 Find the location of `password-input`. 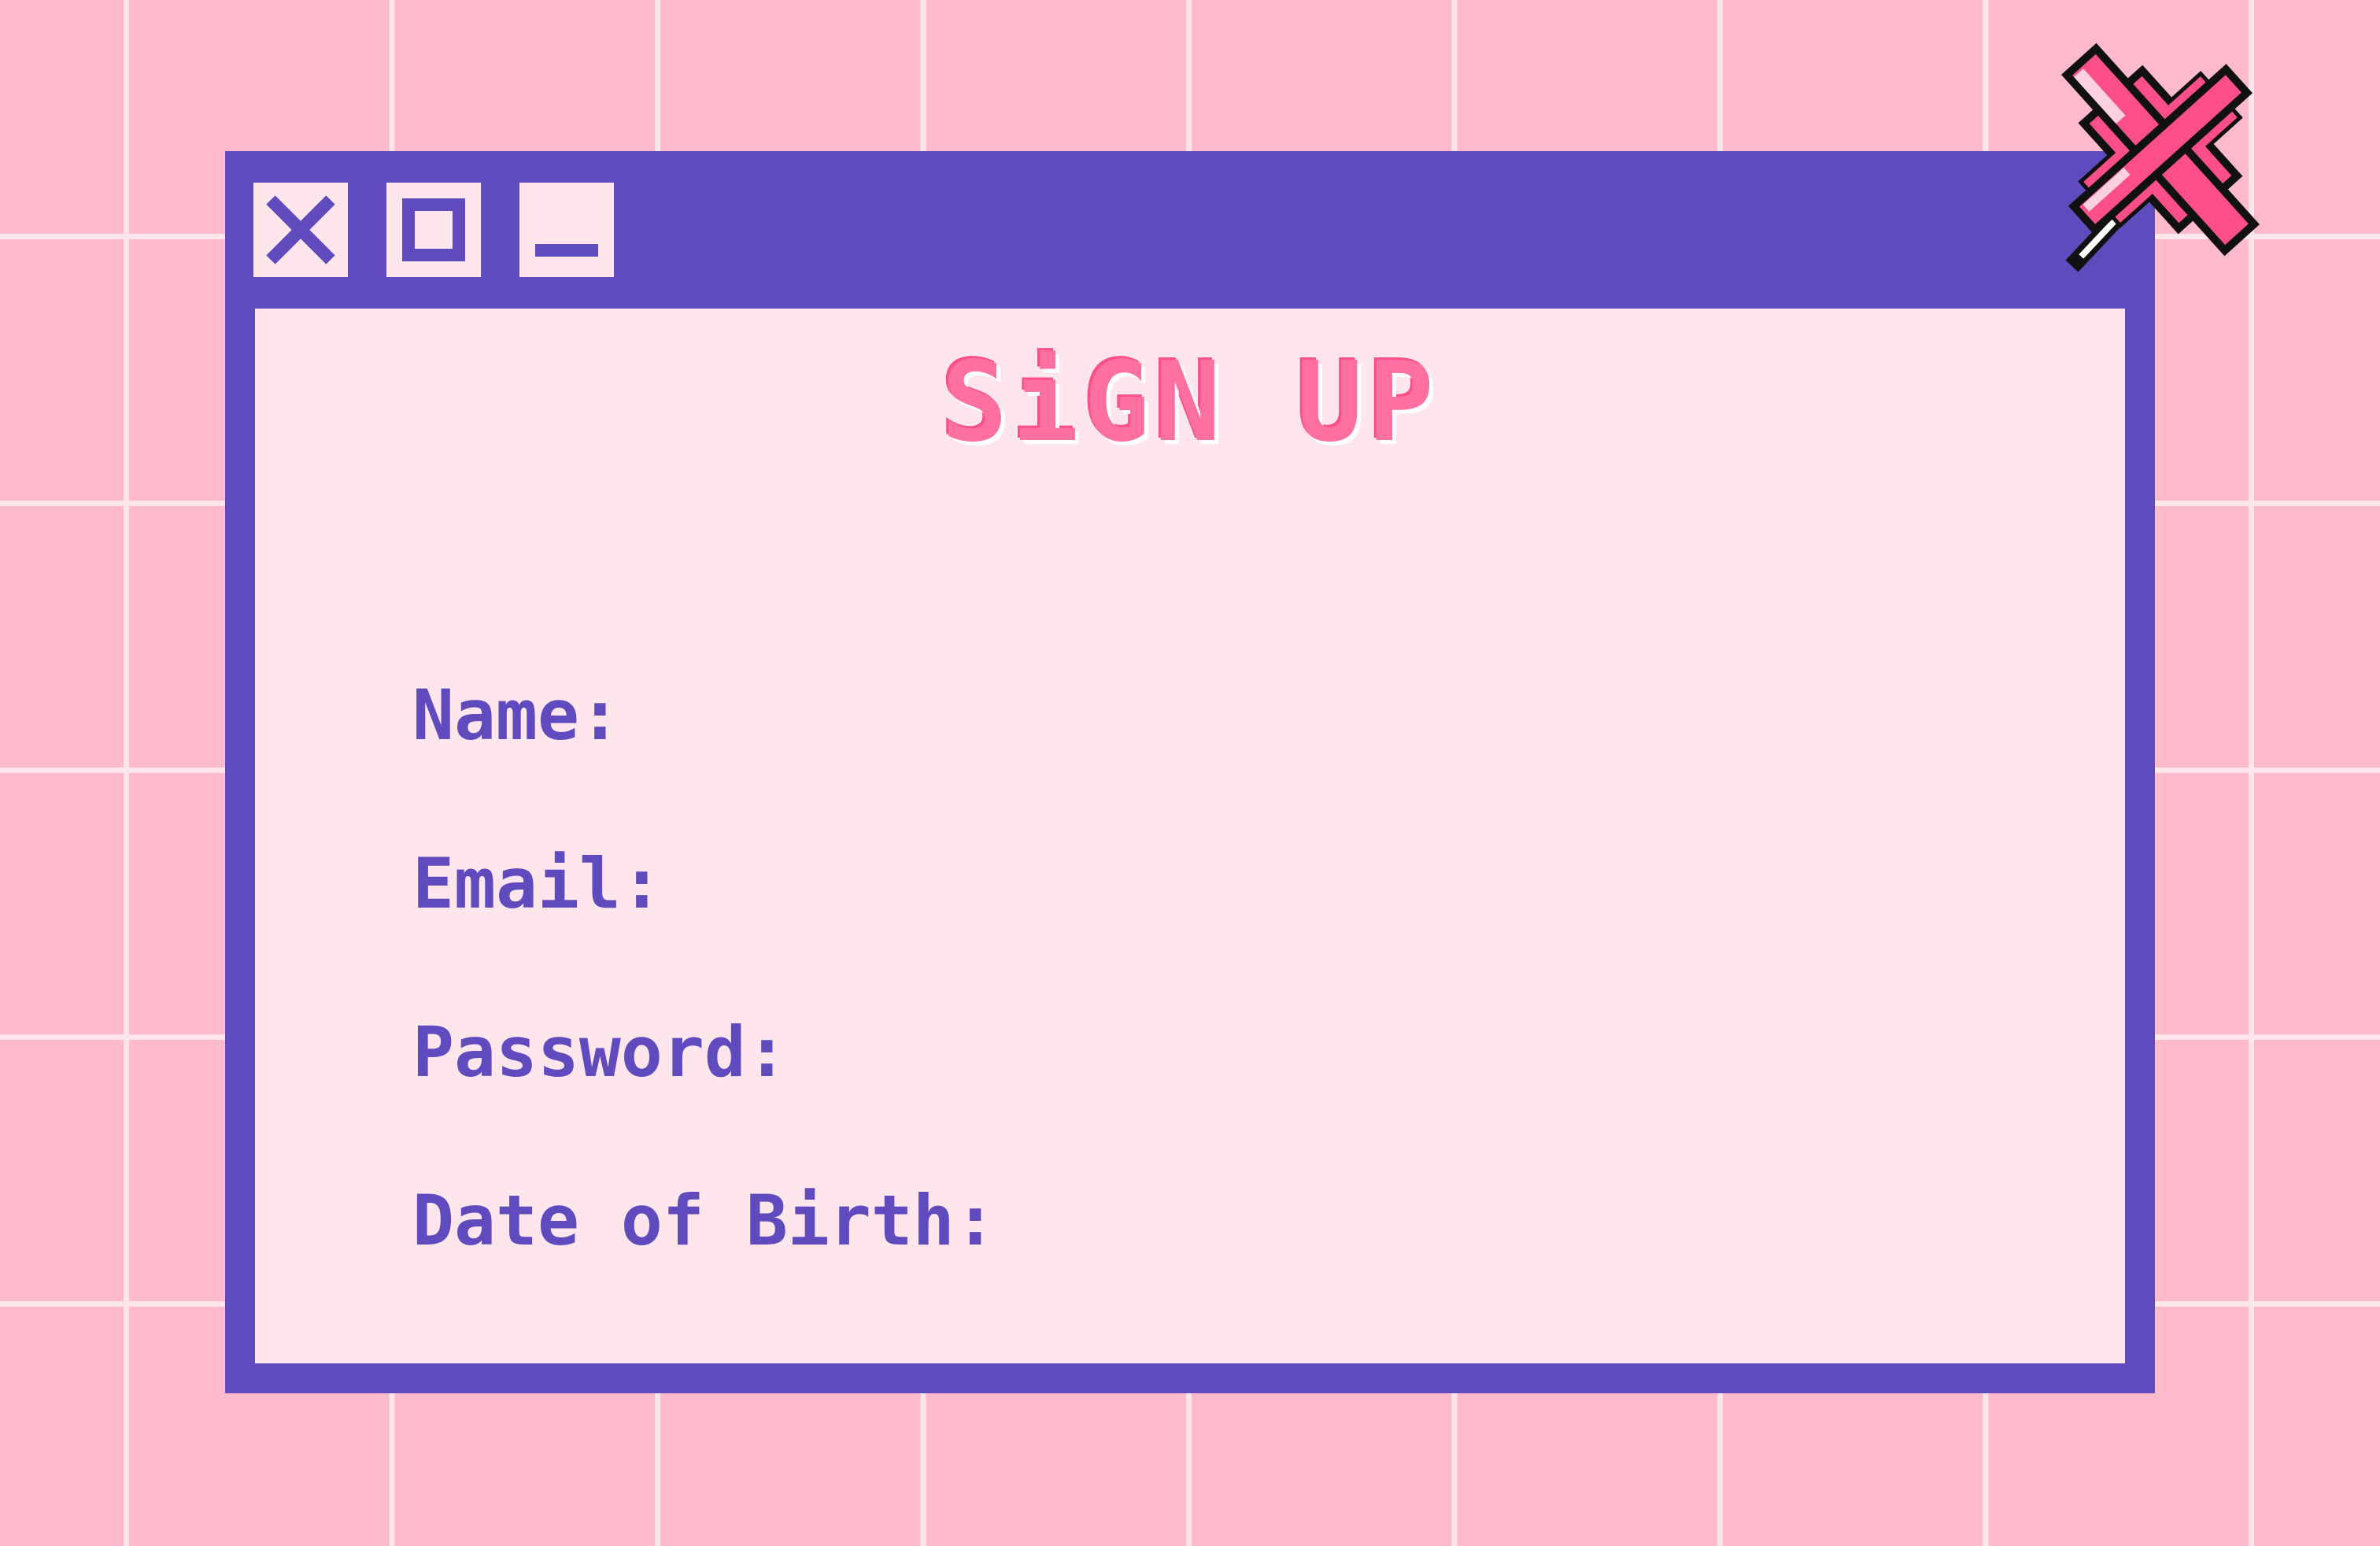

password-input is located at coordinates (1179, 1052).